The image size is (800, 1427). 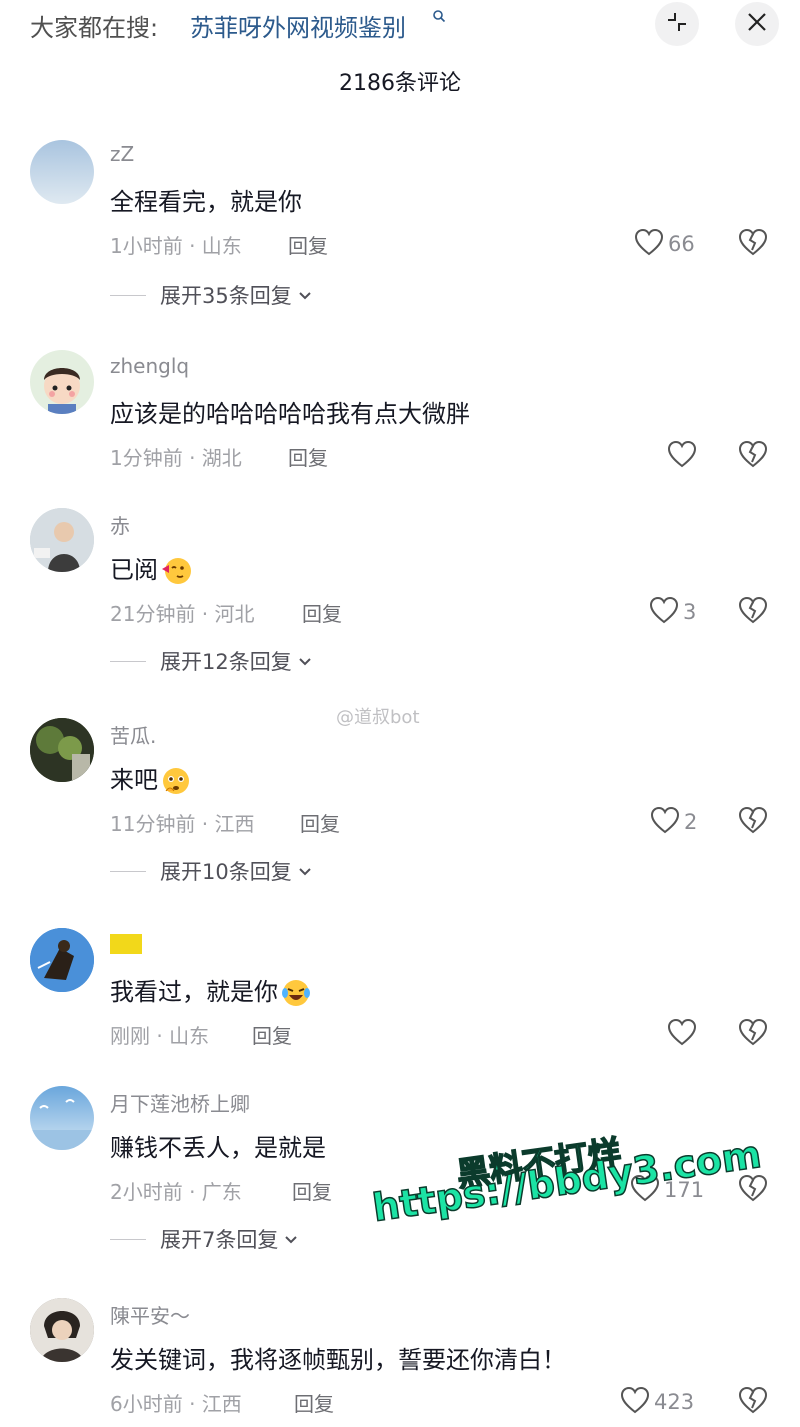 I want to click on like-count: 2, so click(x=691, y=822).